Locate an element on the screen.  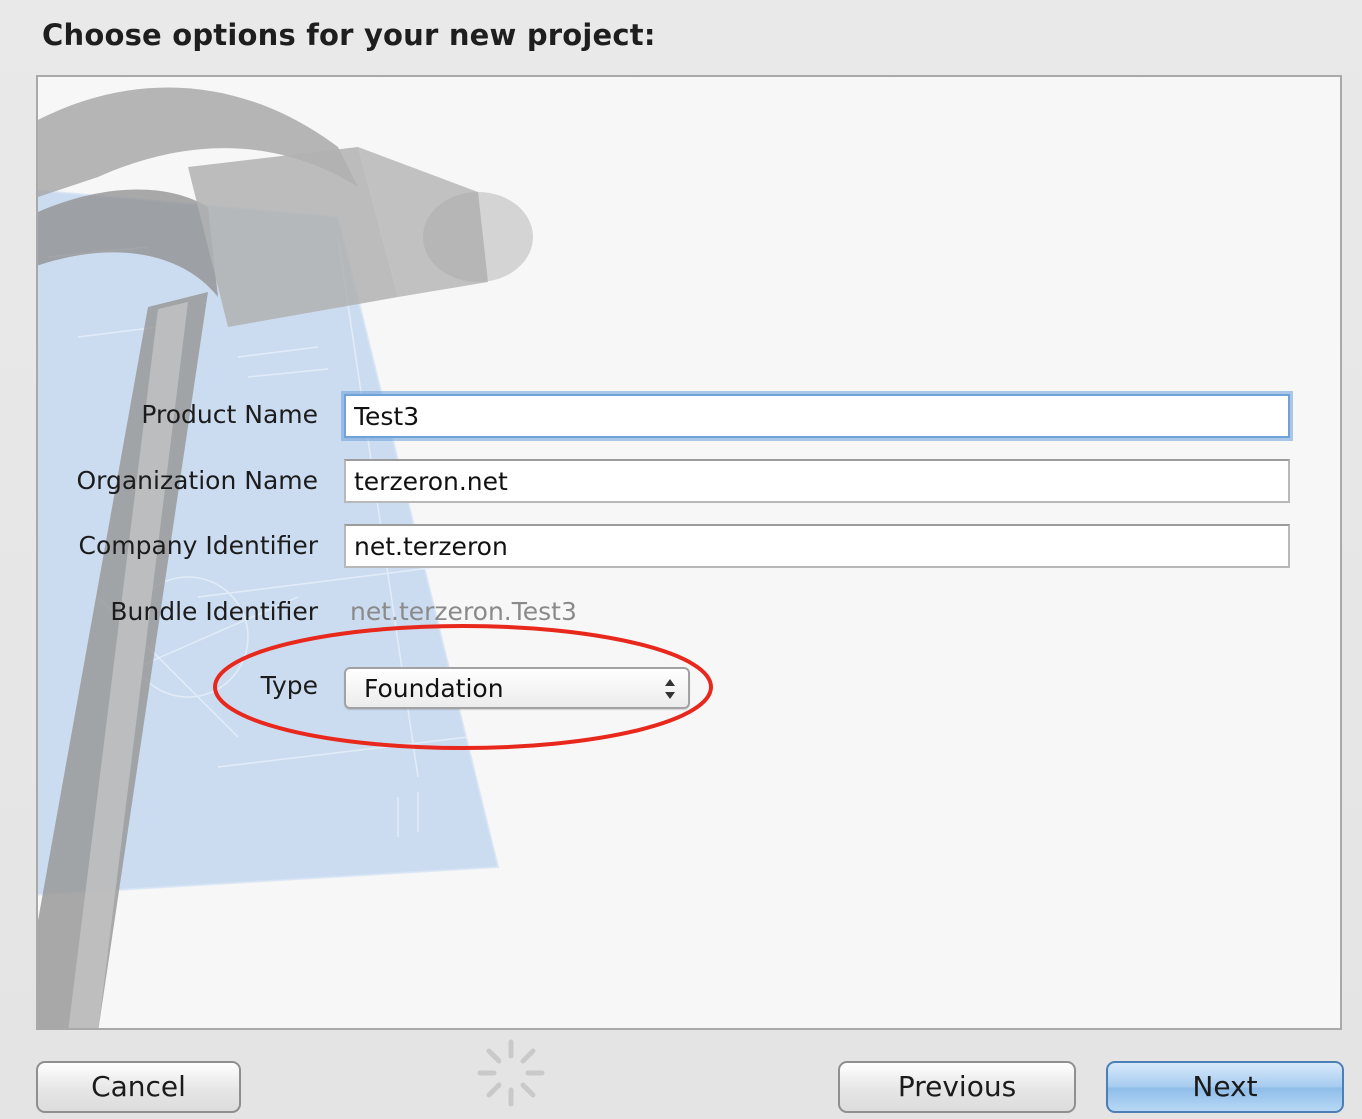
previous-button: Previous is located at coordinates (957, 1087).